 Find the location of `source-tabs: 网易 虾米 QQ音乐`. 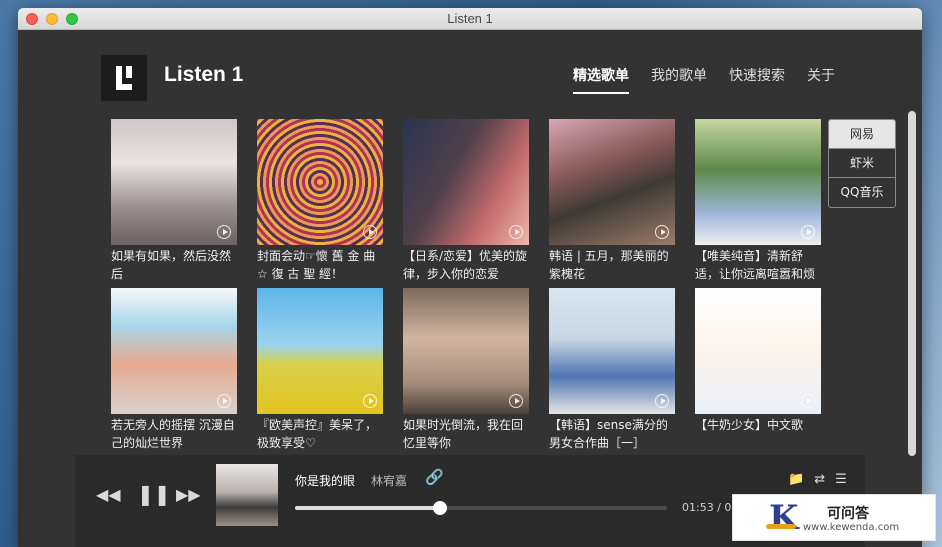

source-tabs: 网易 虾米 QQ音乐 is located at coordinates (862, 163).